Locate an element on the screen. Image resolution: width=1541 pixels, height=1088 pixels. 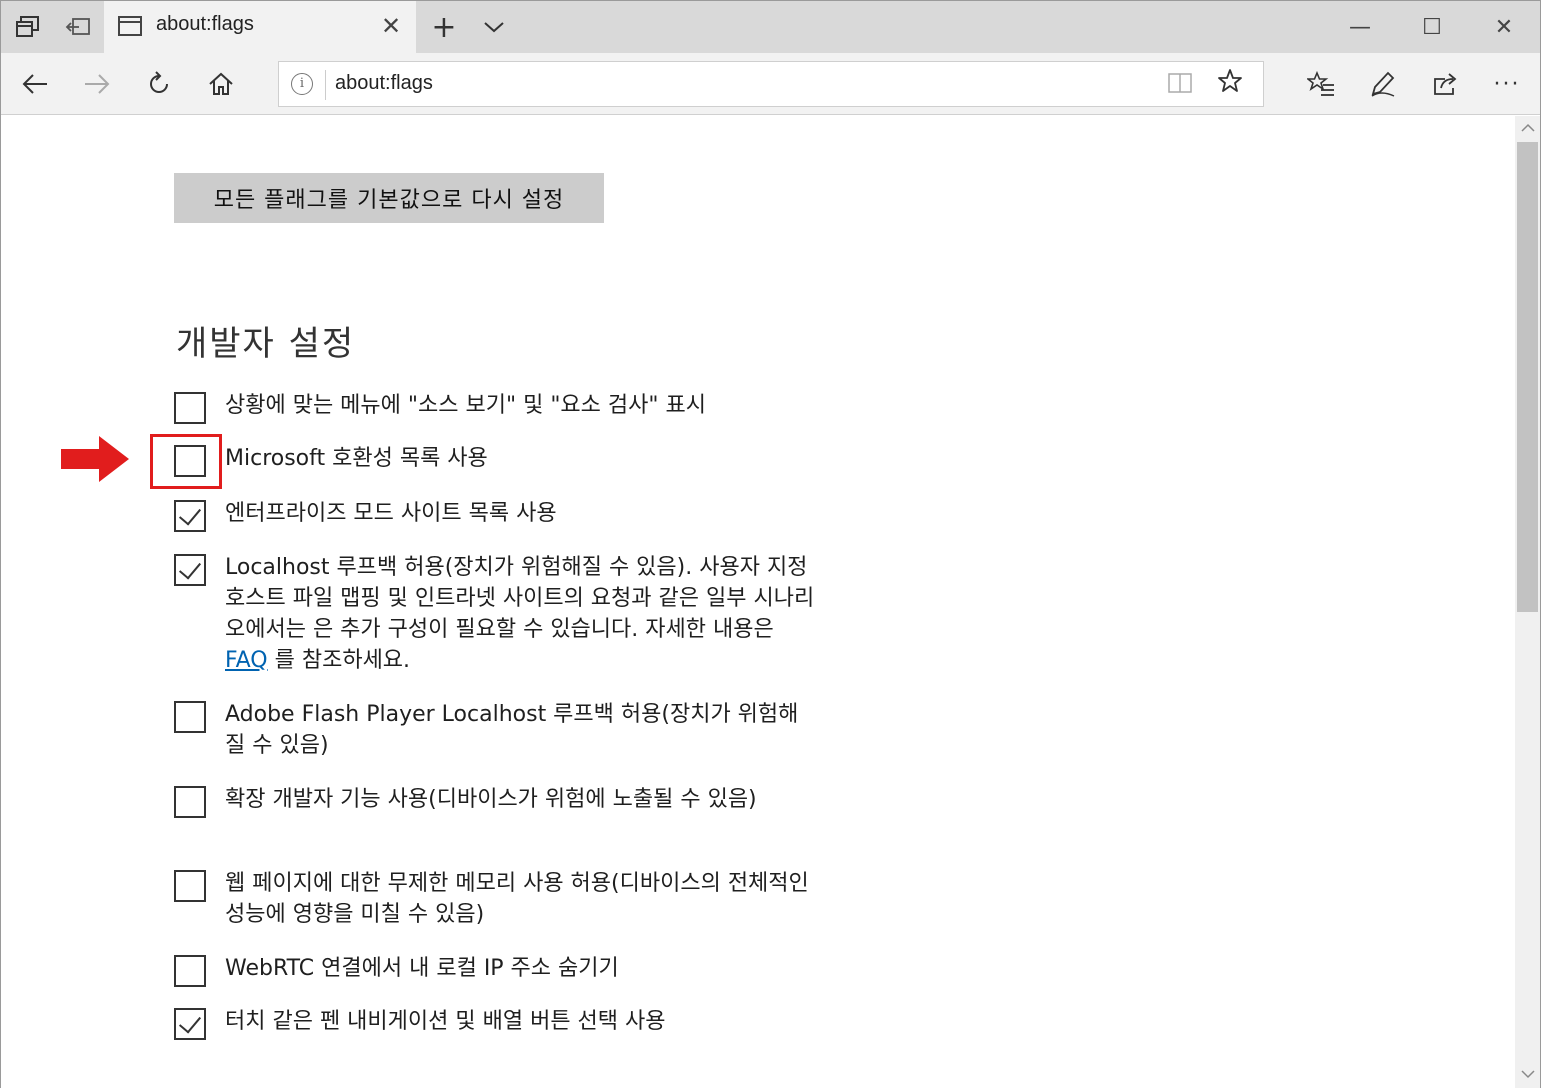
reset-all-flags-button: 모든 플래그를 기본값으로 다시 설정 is located at coordinates (389, 198).